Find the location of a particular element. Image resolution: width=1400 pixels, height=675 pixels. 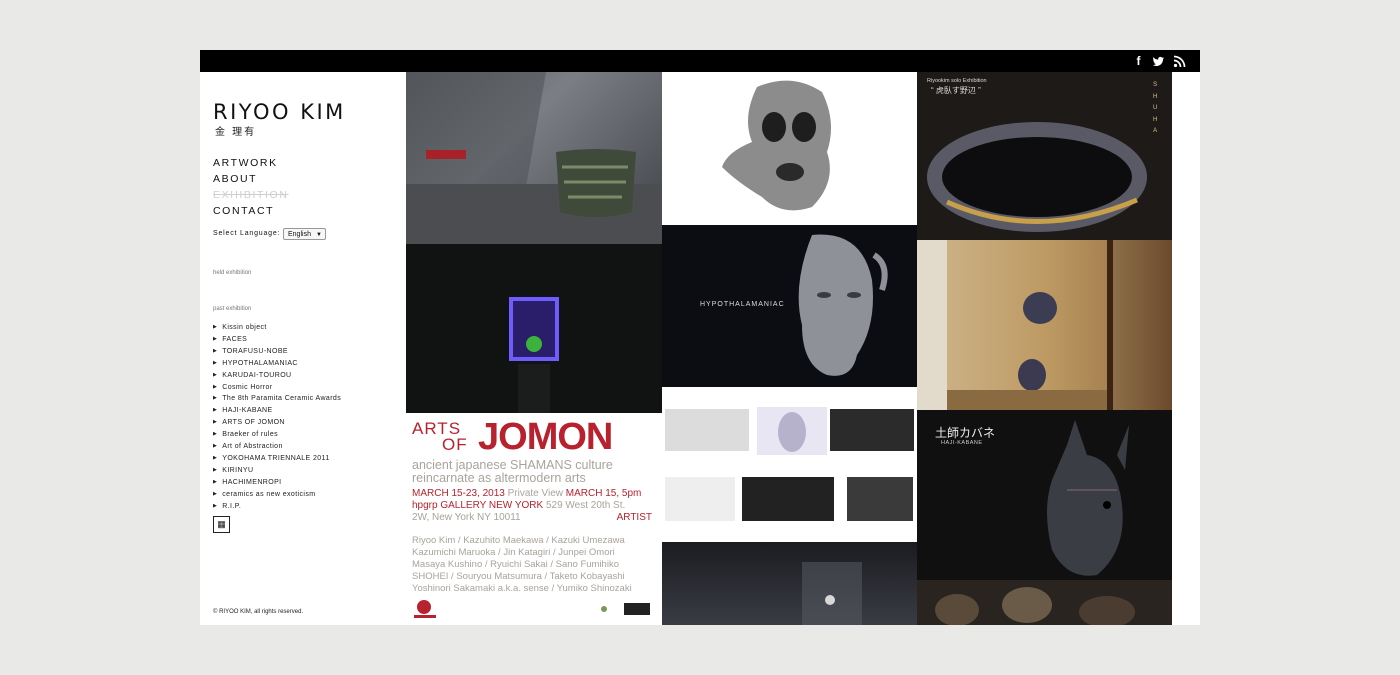

chevron-down-icon: ▼ is located at coordinates (319, 235).